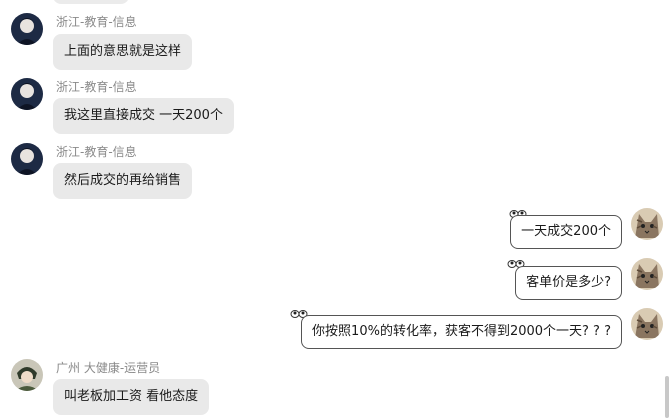 This screenshot has width=669, height=418. What do you see at coordinates (131, 397) in the screenshot?
I see `message-bubble: 叫老板加工资 看他态度` at bounding box center [131, 397].